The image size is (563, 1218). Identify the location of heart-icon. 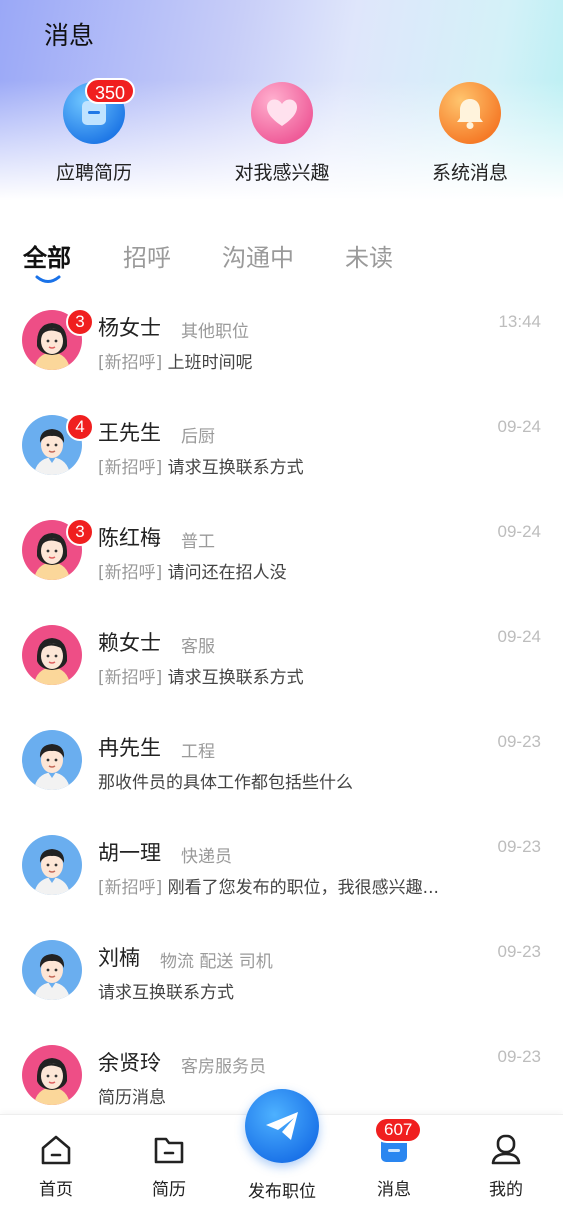
(282, 113).